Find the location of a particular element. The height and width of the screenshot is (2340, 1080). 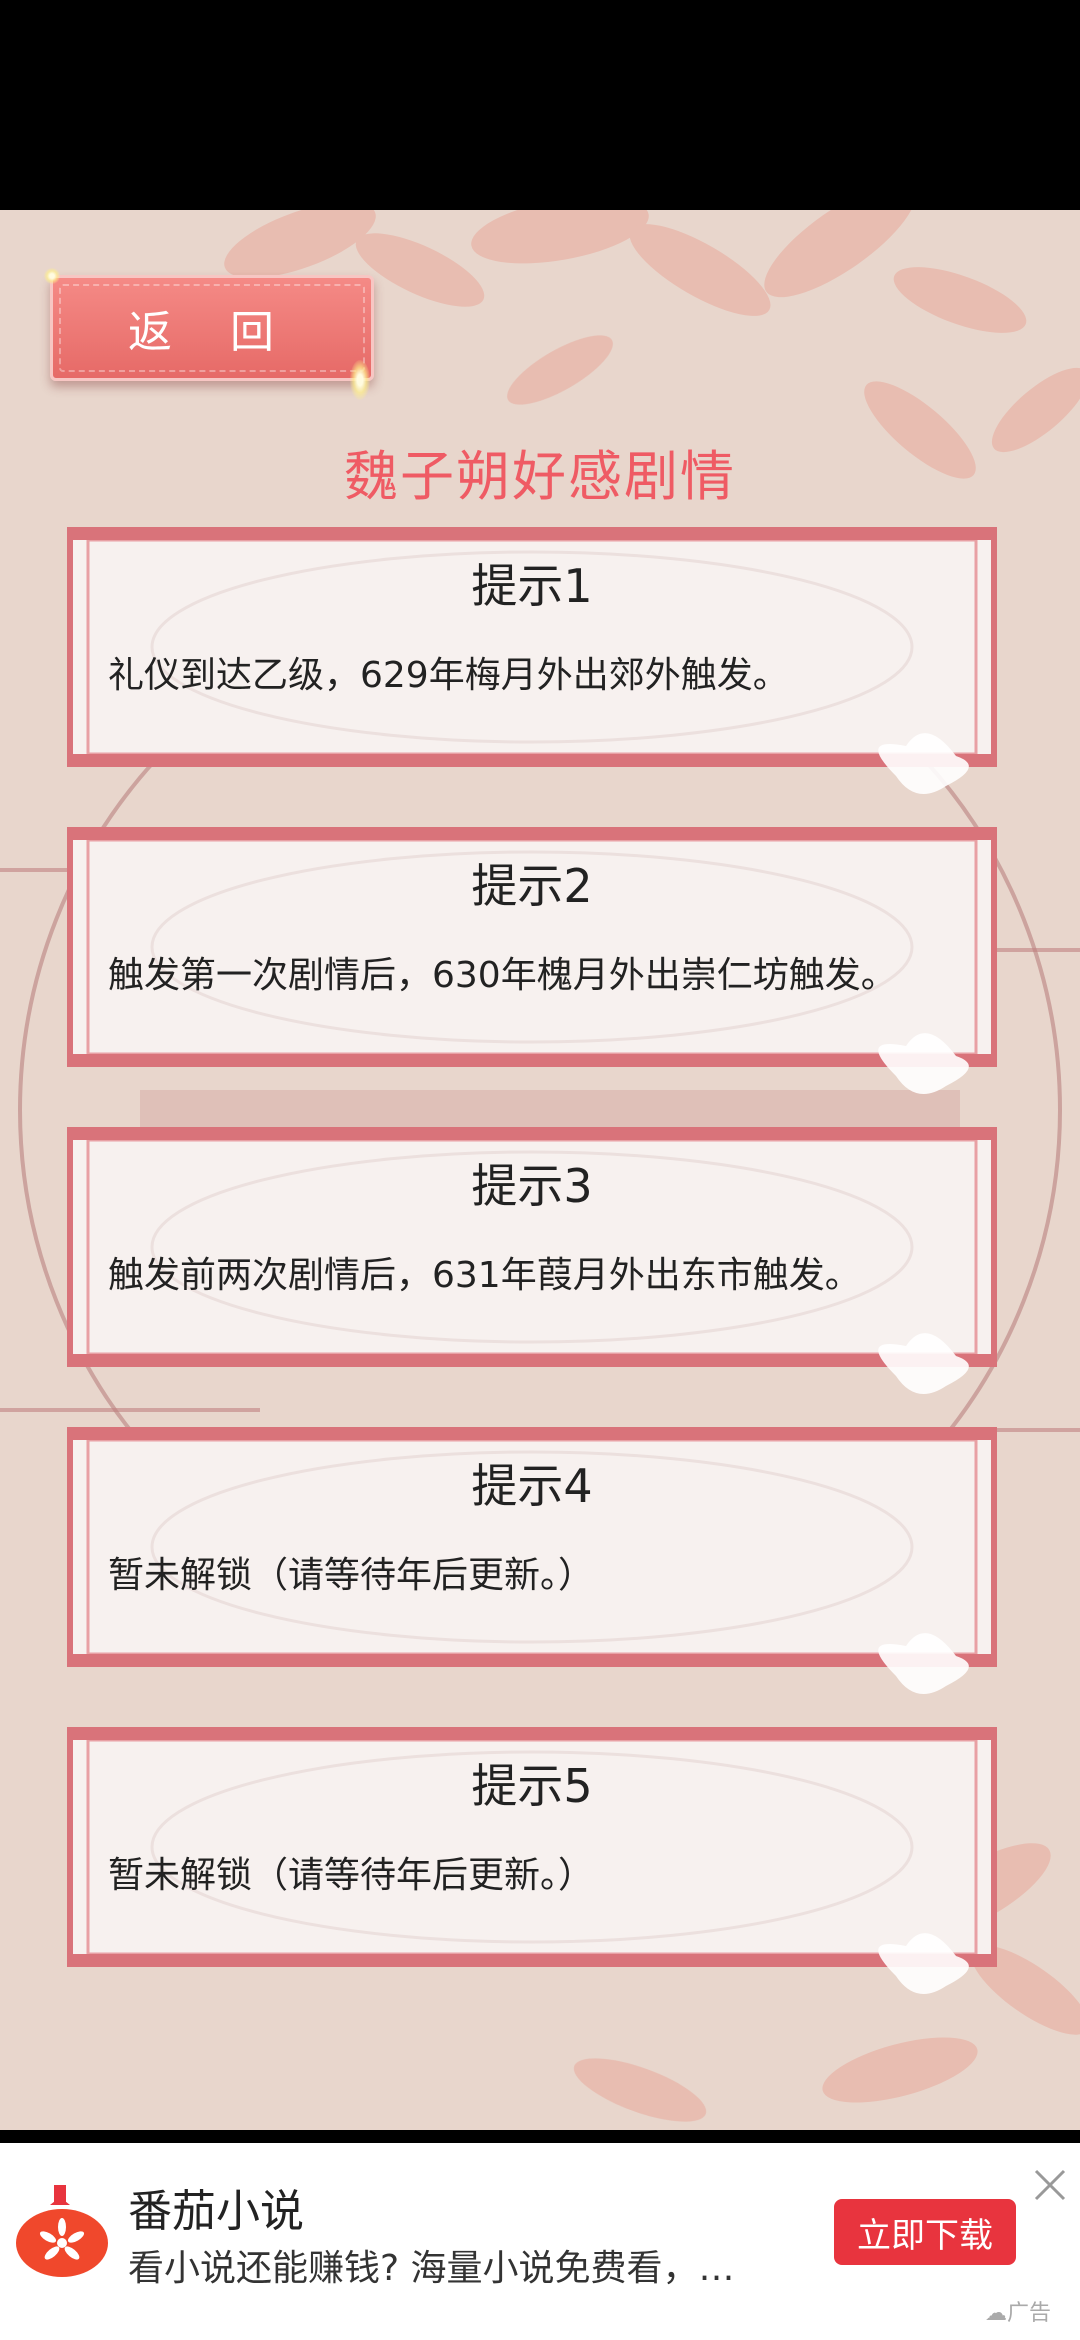

ad-tag-text: 广告 is located at coordinates (1029, 2313).